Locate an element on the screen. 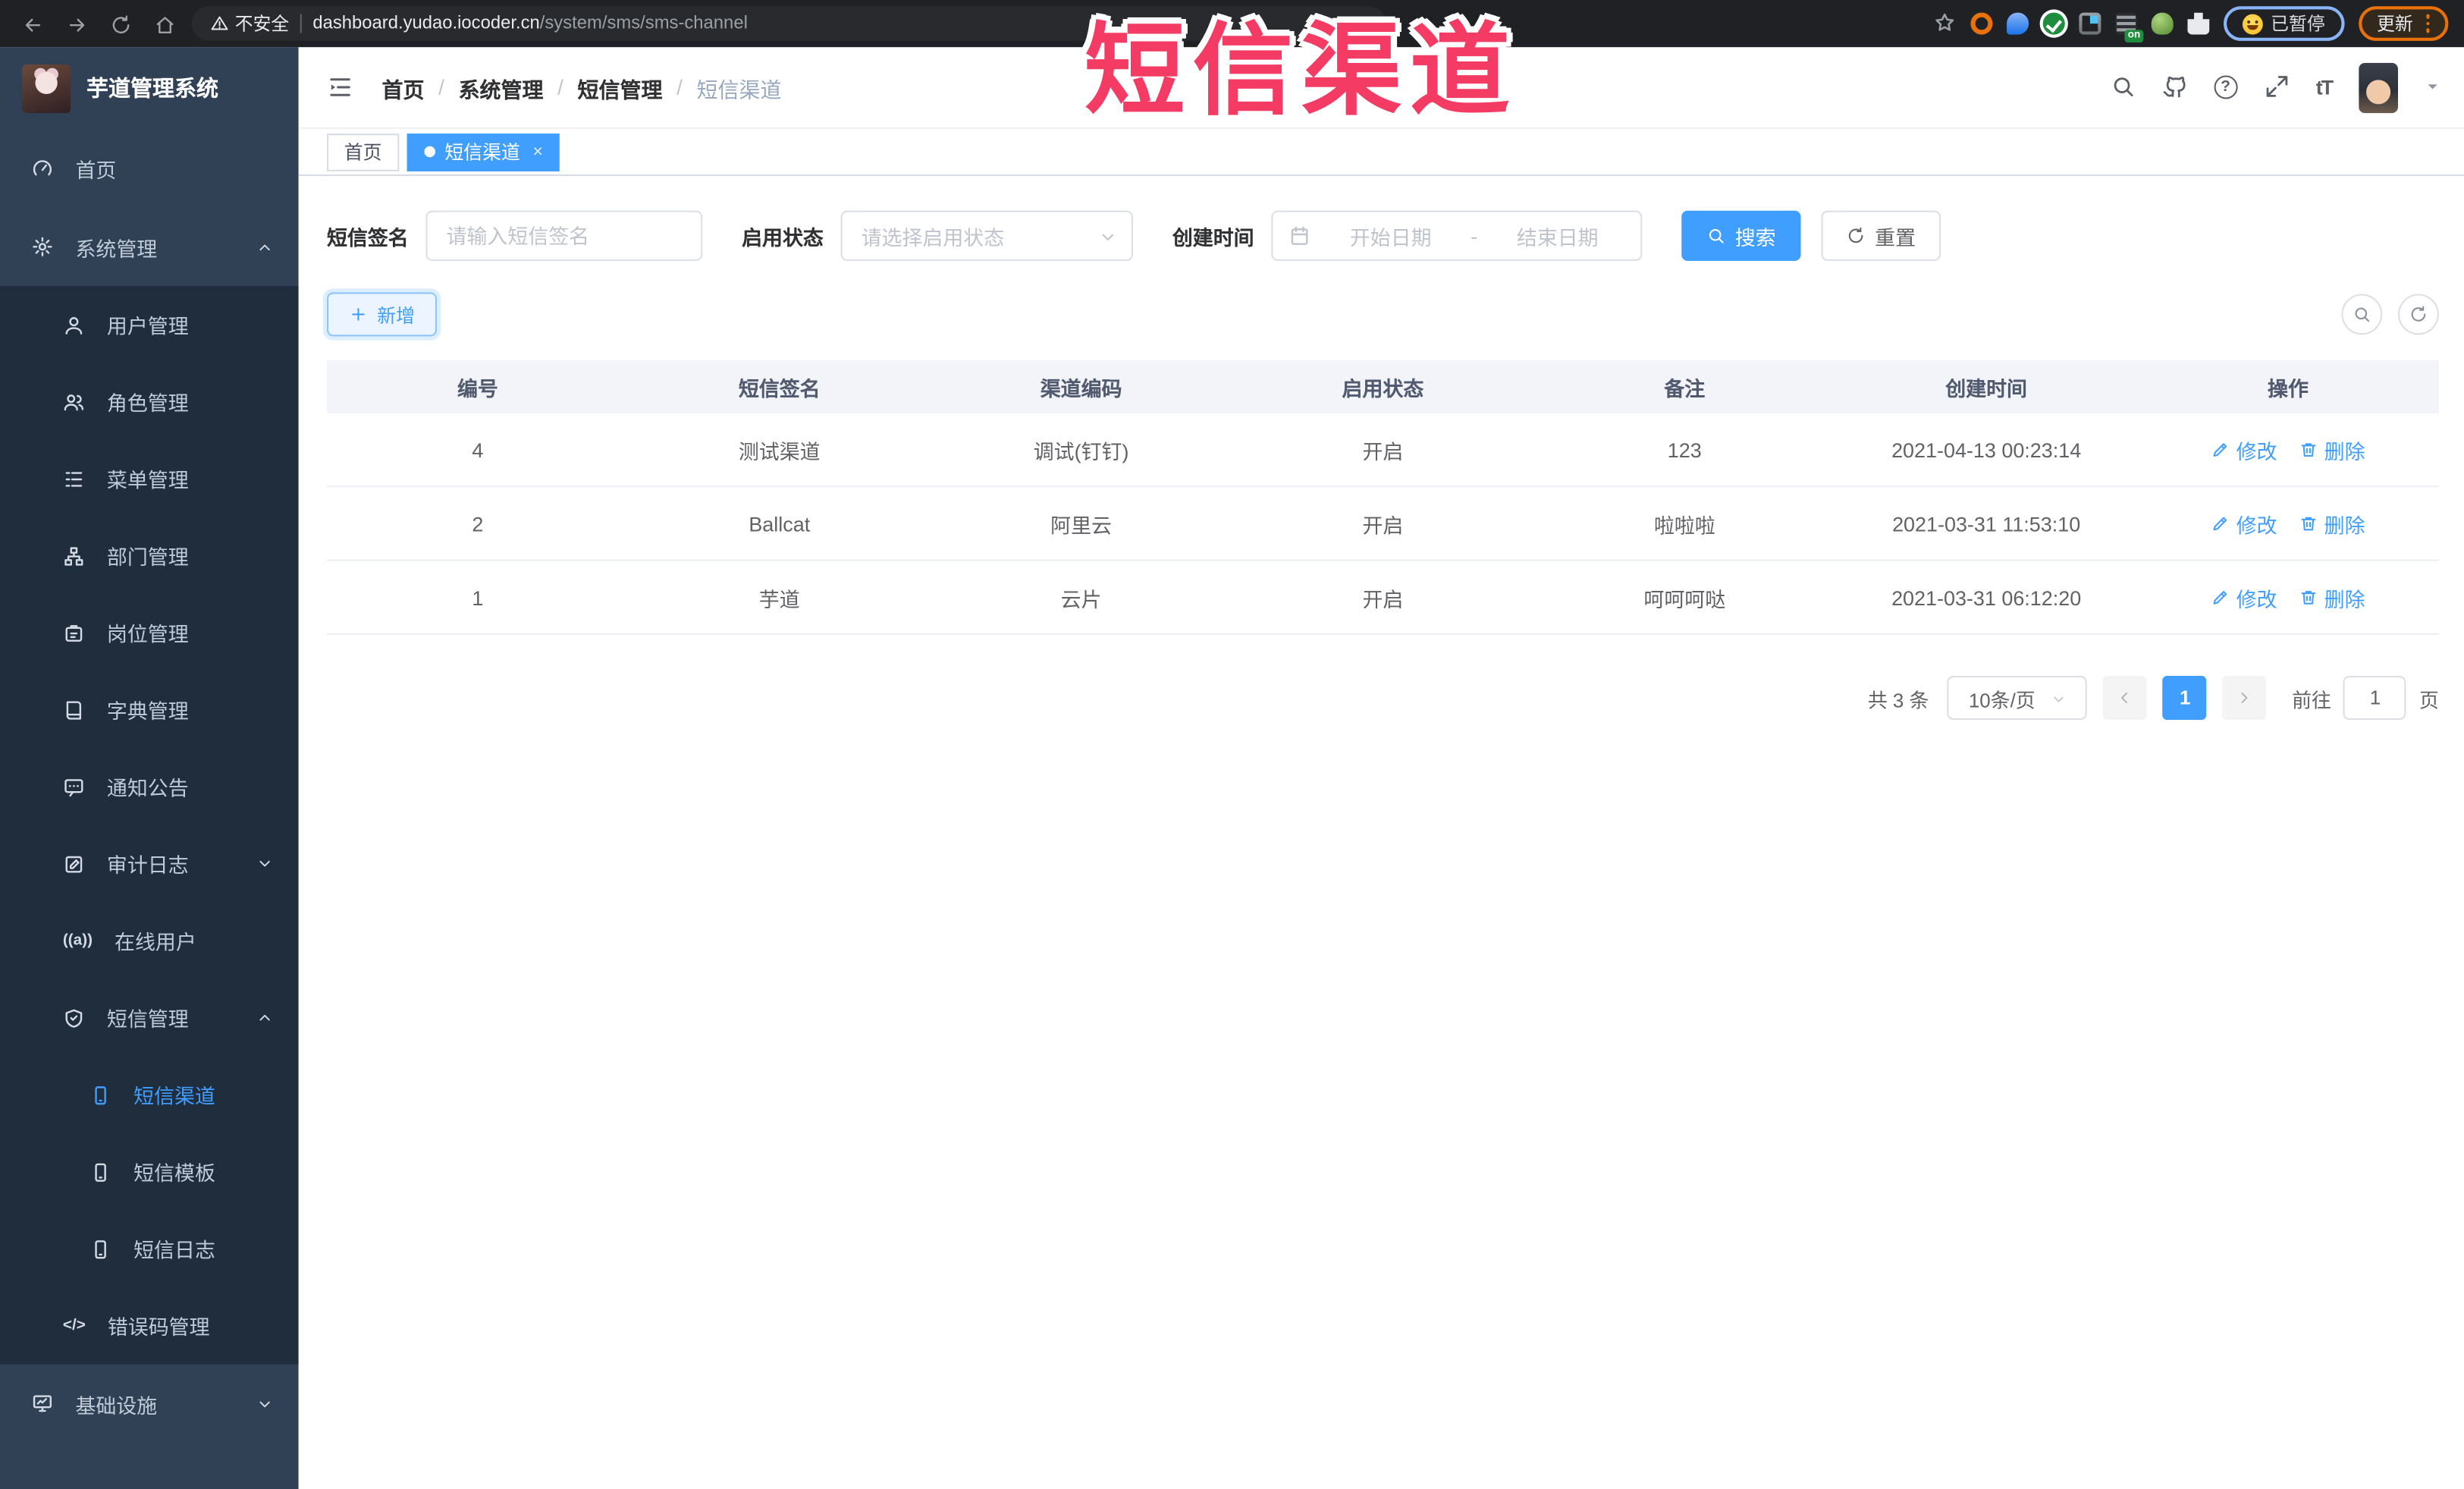 The height and width of the screenshot is (1489, 2464). update-button: 更新 is located at coordinates (2403, 23).